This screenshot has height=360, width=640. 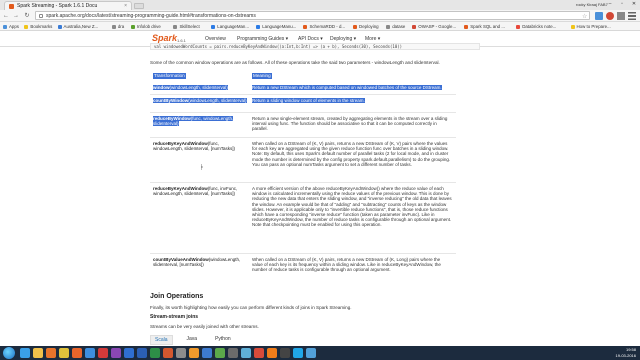 What do you see at coordinates (215, 39) in the screenshot?
I see `nav-overview: Overview` at bounding box center [215, 39].